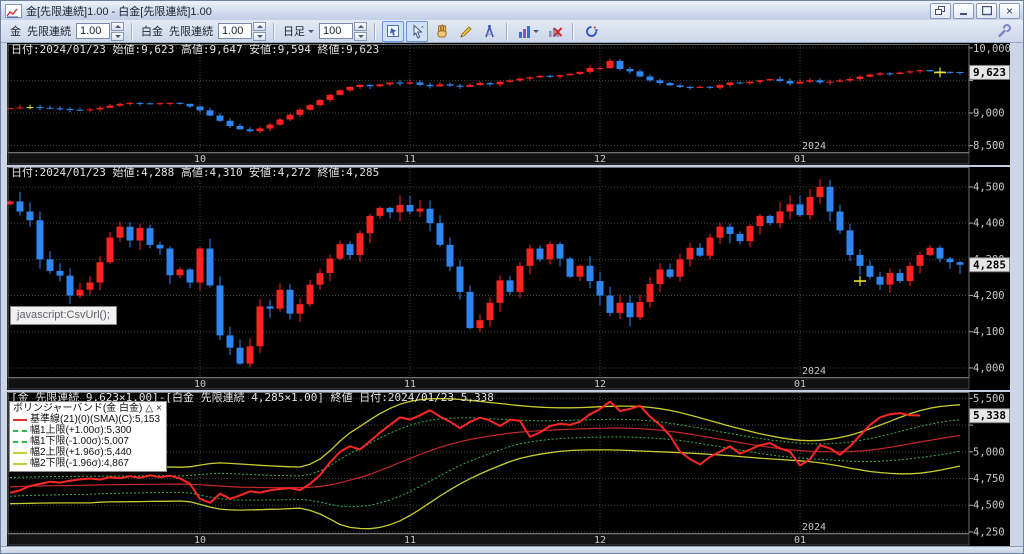 Image resolution: width=1024 pixels, height=554 pixels. I want to click on legend-row: 幅1下限(-1.00σ):5,007, so click(87, 441).